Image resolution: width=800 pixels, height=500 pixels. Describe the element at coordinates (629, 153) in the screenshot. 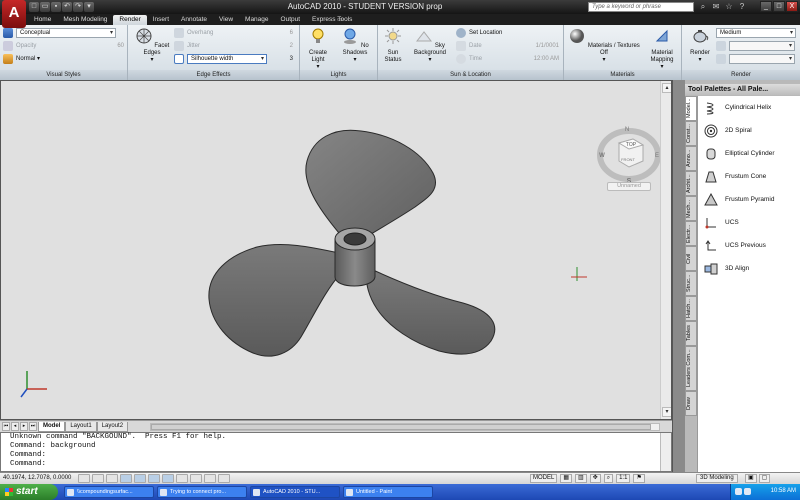

I see `viewcube-widget: TOP FRONT N W E S` at that location.